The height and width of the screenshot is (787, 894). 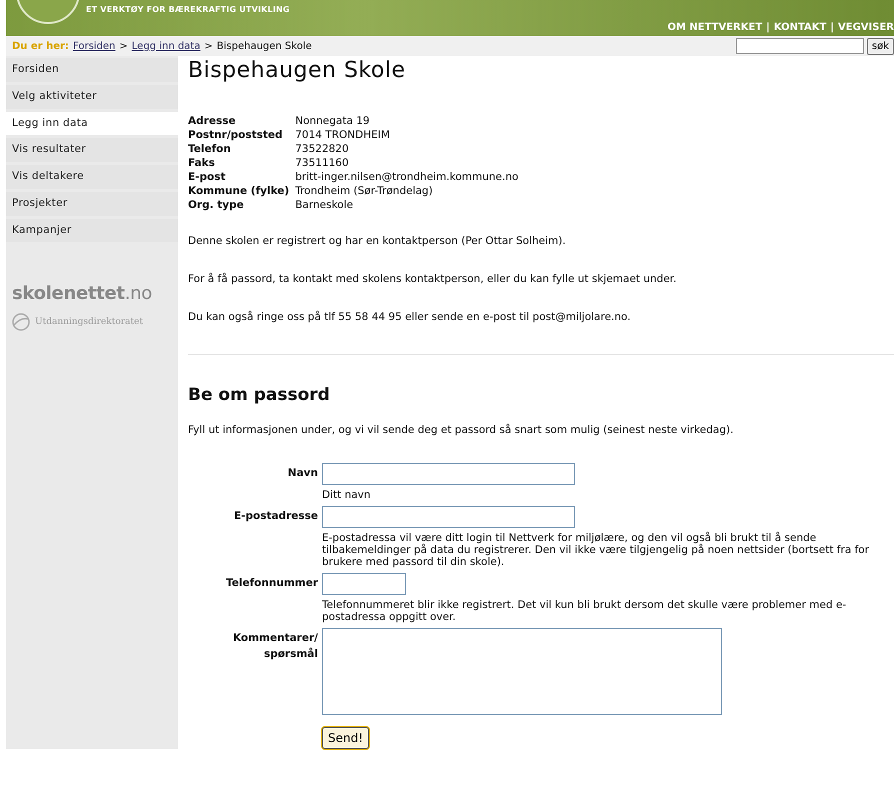 What do you see at coordinates (201, 163) in the screenshot?
I see `detail-label: Faks` at bounding box center [201, 163].